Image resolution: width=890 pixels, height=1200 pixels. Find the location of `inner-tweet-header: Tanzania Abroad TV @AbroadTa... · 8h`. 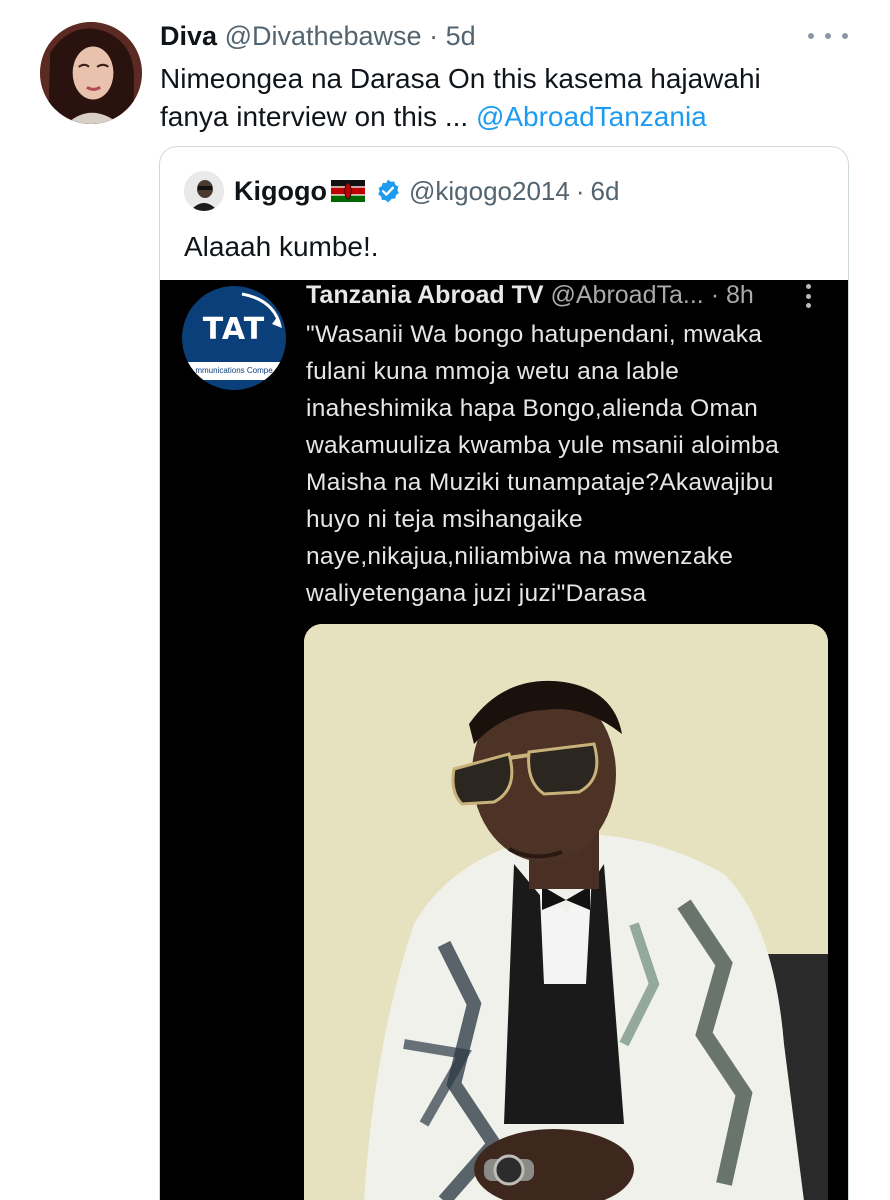

inner-tweet-header: Tanzania Abroad TV @AbroadTa... · 8h is located at coordinates (530, 295).